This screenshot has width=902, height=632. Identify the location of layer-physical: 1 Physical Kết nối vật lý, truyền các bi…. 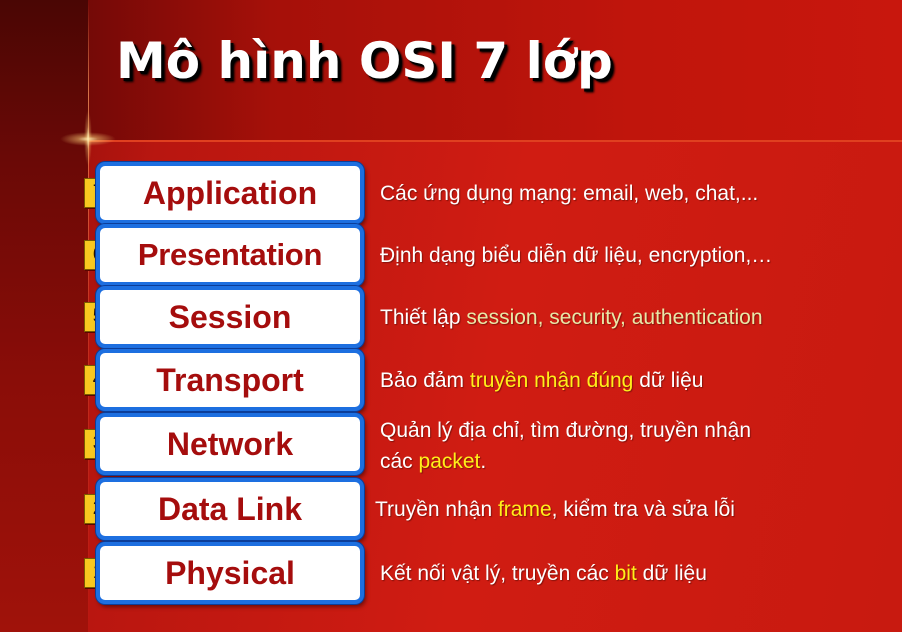
(451, 573).